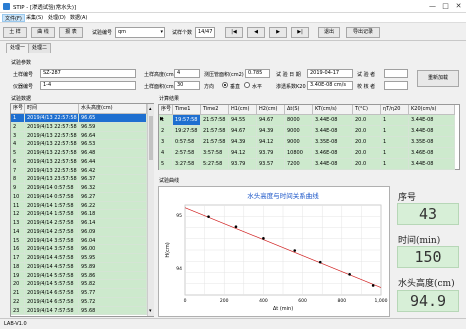 This screenshot has height=329, width=466. What do you see at coordinates (458, 6) in the screenshot?
I see `close-button: ✕` at bounding box center [458, 6].